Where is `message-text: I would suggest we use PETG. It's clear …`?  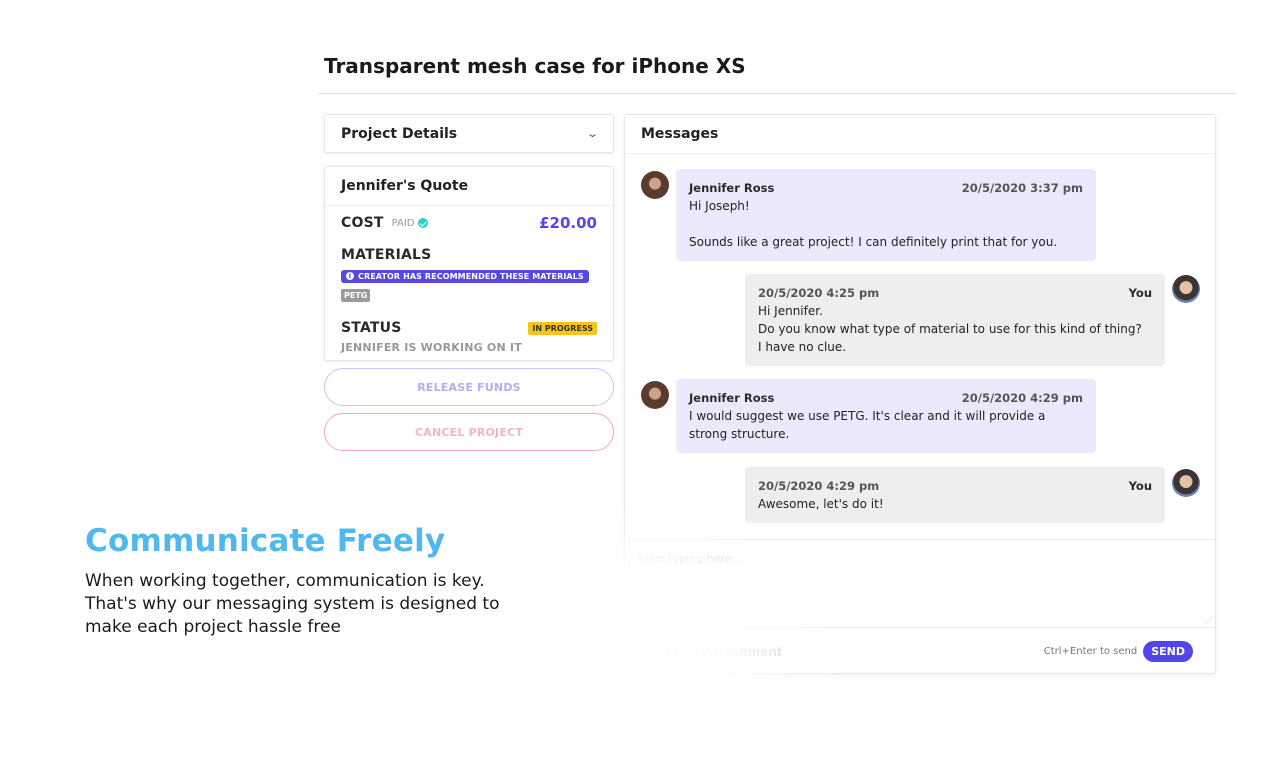
message-text: I would suggest we use PETG. It's clear … is located at coordinates (867, 425).